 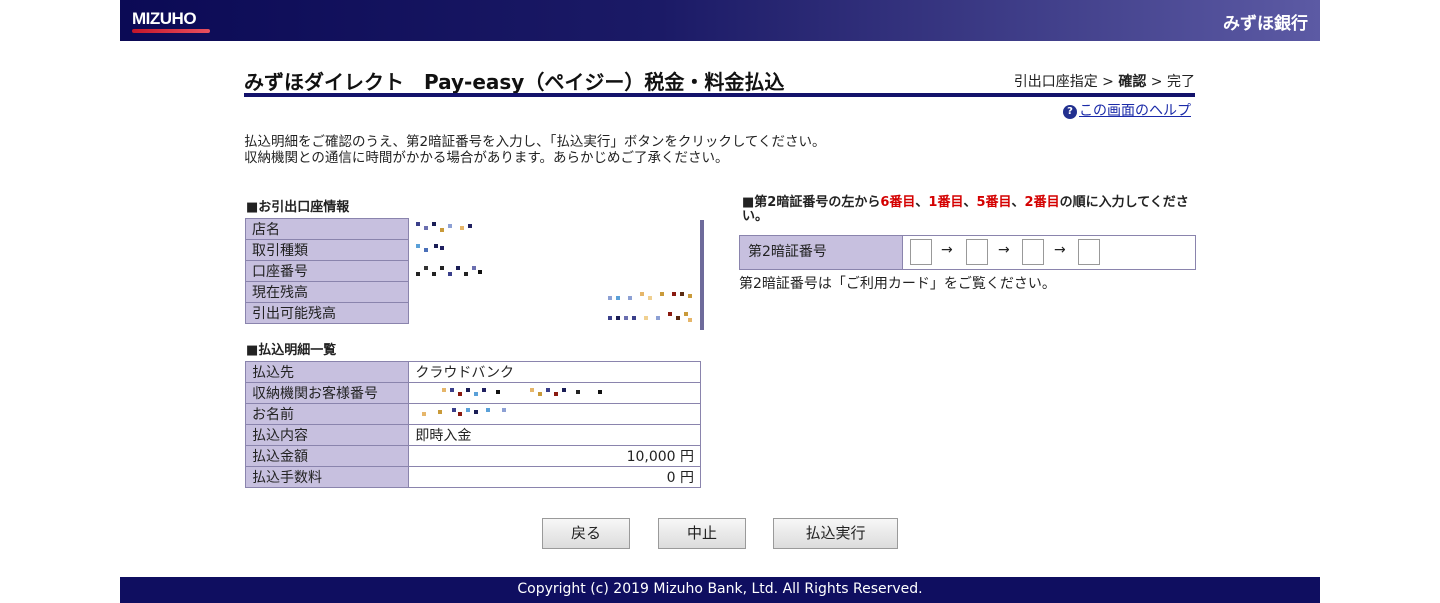 I want to click on step-breadcrumb: 引出口座指定 > 確認 > 完了, so click(x=1104, y=81).